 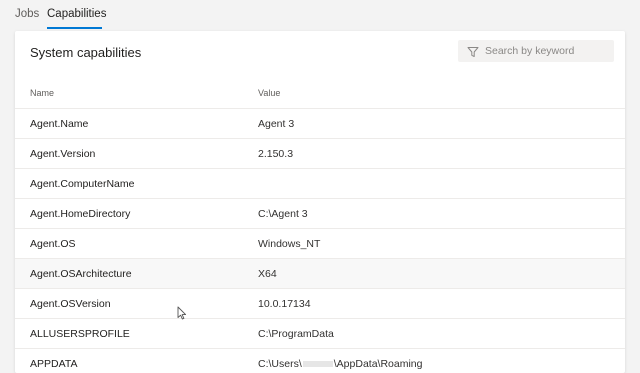 I want to click on redacted-username, so click(x=317, y=364).